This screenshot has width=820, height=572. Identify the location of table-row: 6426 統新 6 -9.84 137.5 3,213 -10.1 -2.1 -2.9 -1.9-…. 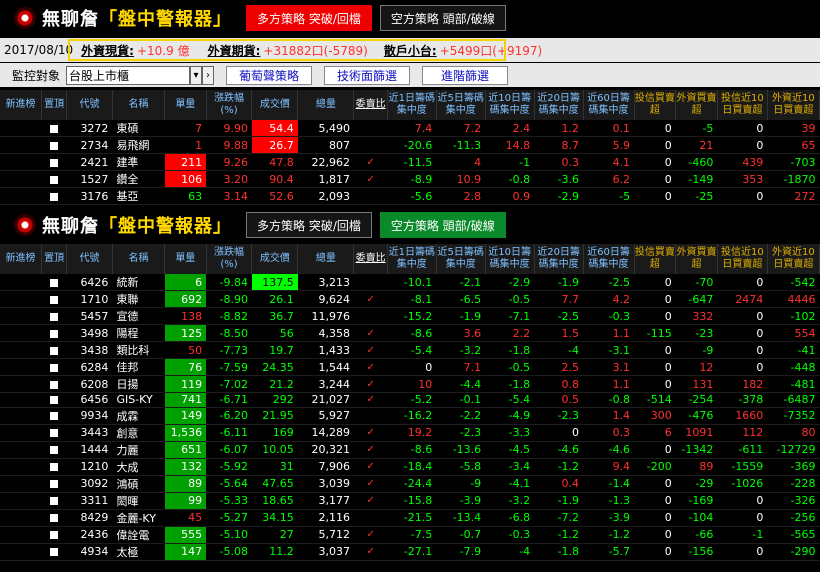
(410, 282).